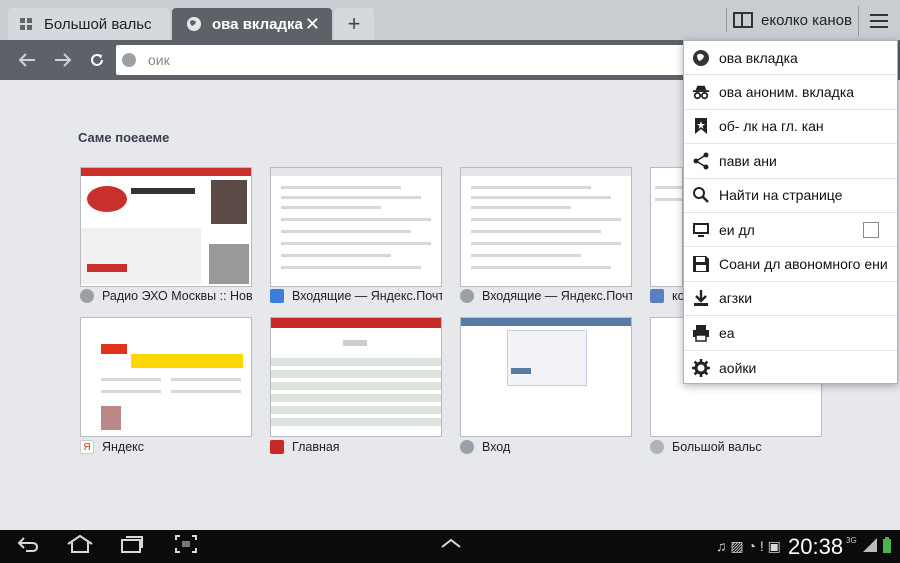 Image resolution: width=900 pixels, height=563 pixels. I want to click on thumbnail-title: ко, so click(666, 296).